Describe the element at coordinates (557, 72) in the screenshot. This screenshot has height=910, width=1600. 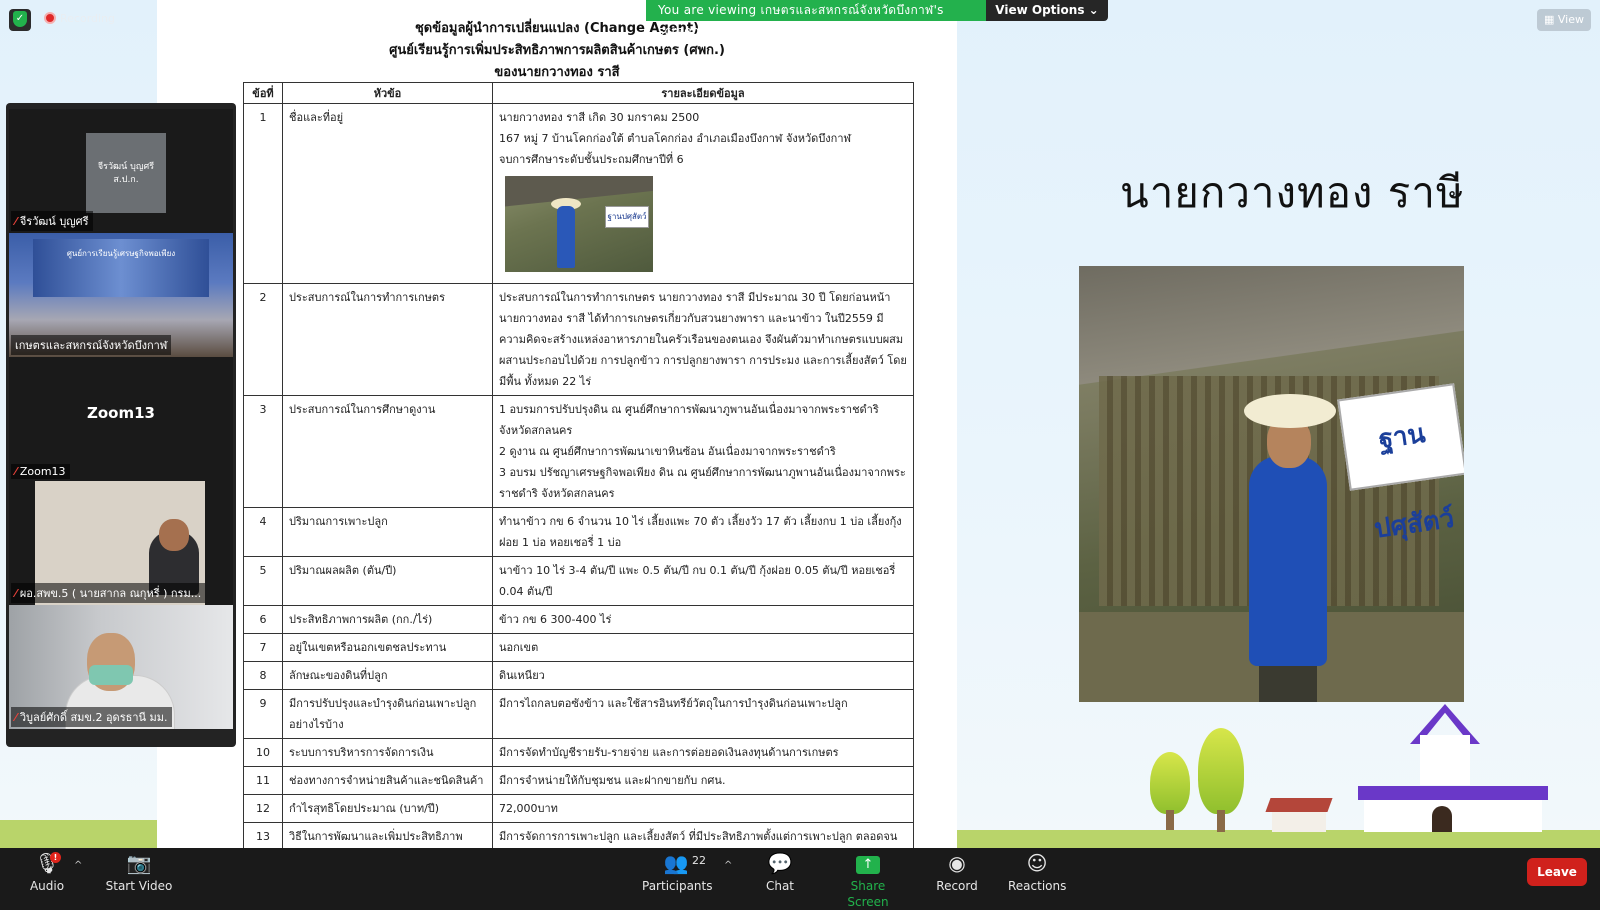
I see `document-title-line3: ของนายกวางทอง ราสี` at that location.